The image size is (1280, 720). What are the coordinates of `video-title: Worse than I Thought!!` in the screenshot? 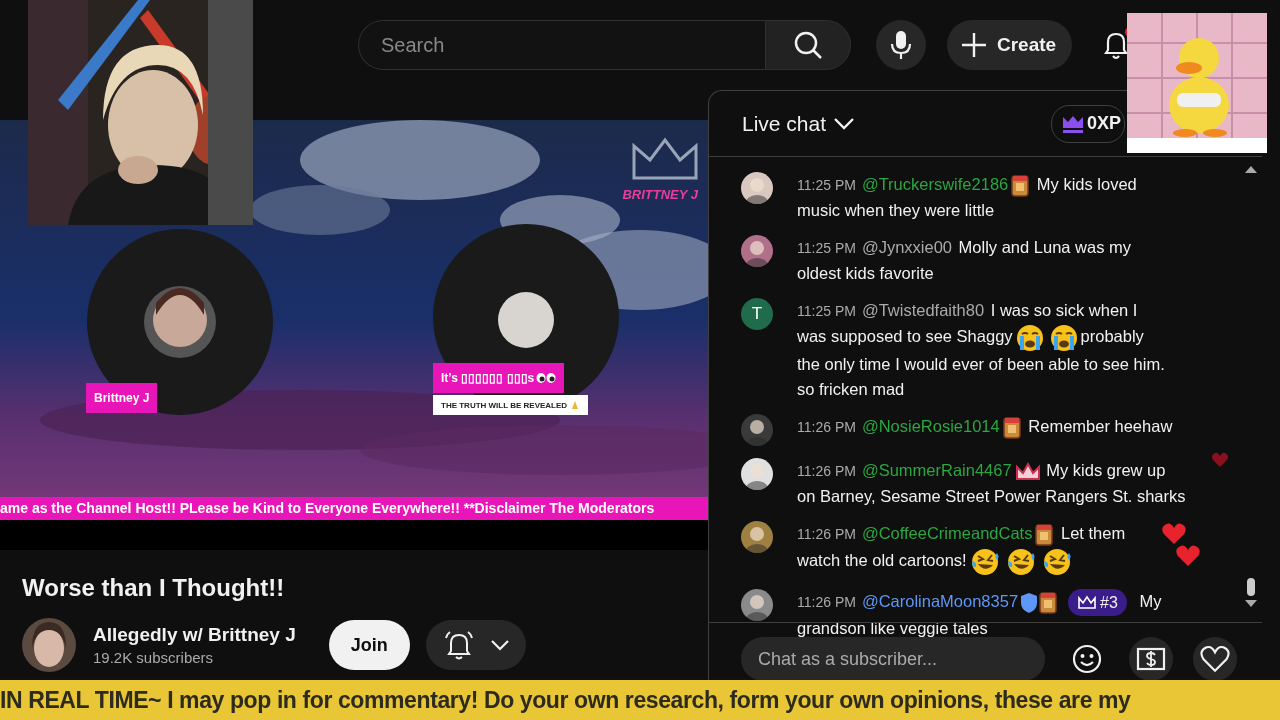 It's located at (154, 588).